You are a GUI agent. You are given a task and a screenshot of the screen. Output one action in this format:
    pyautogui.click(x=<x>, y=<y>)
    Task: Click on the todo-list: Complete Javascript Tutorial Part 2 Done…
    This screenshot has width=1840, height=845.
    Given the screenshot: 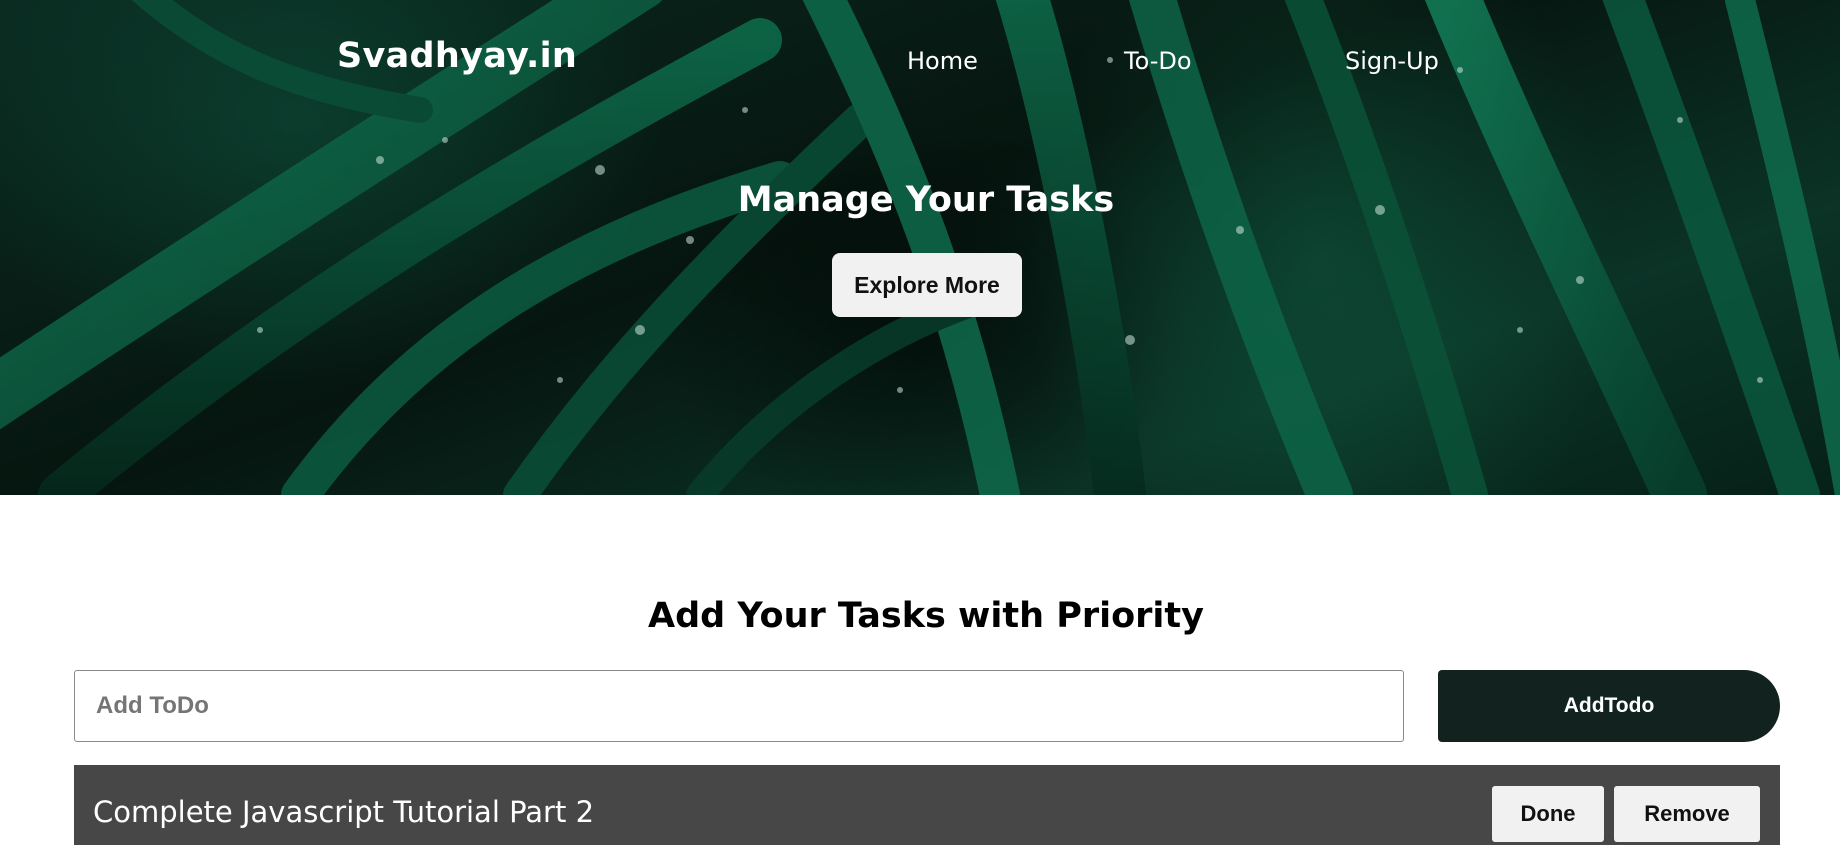 What is the action you would take?
    pyautogui.click(x=927, y=805)
    